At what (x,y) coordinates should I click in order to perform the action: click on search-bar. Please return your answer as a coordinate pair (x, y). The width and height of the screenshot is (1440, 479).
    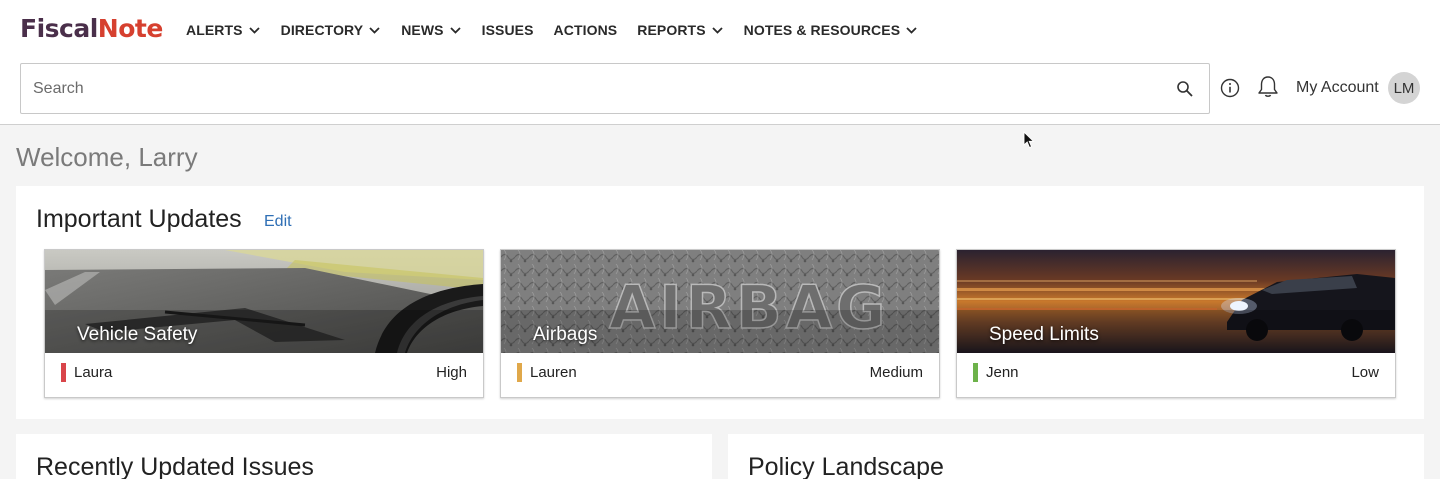
    Looking at the image, I should click on (615, 88).